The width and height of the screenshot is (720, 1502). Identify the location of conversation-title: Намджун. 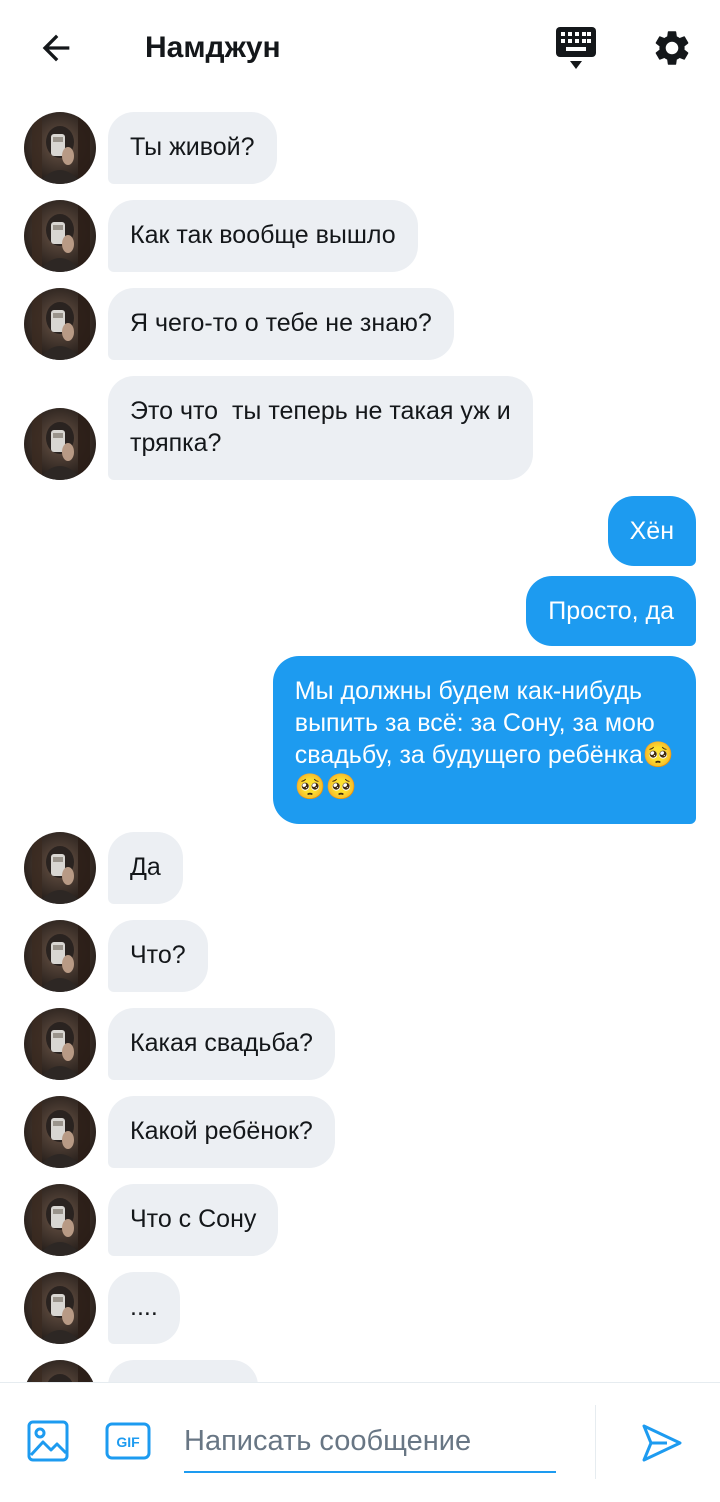
(213, 47).